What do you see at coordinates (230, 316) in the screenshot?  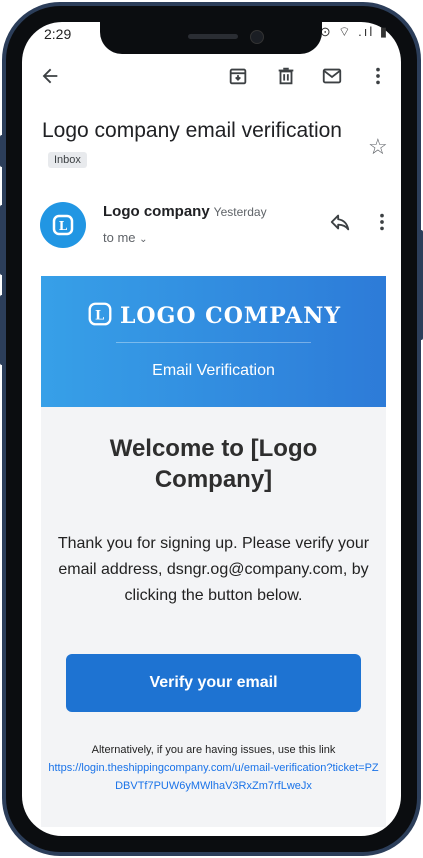 I see `banner-title: LOGO COMPANY` at bounding box center [230, 316].